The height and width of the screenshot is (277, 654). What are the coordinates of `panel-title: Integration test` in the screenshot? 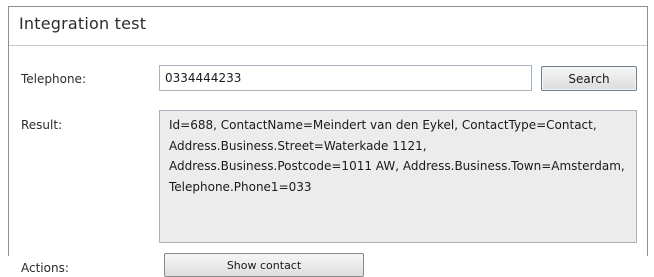 It's located at (83, 23).